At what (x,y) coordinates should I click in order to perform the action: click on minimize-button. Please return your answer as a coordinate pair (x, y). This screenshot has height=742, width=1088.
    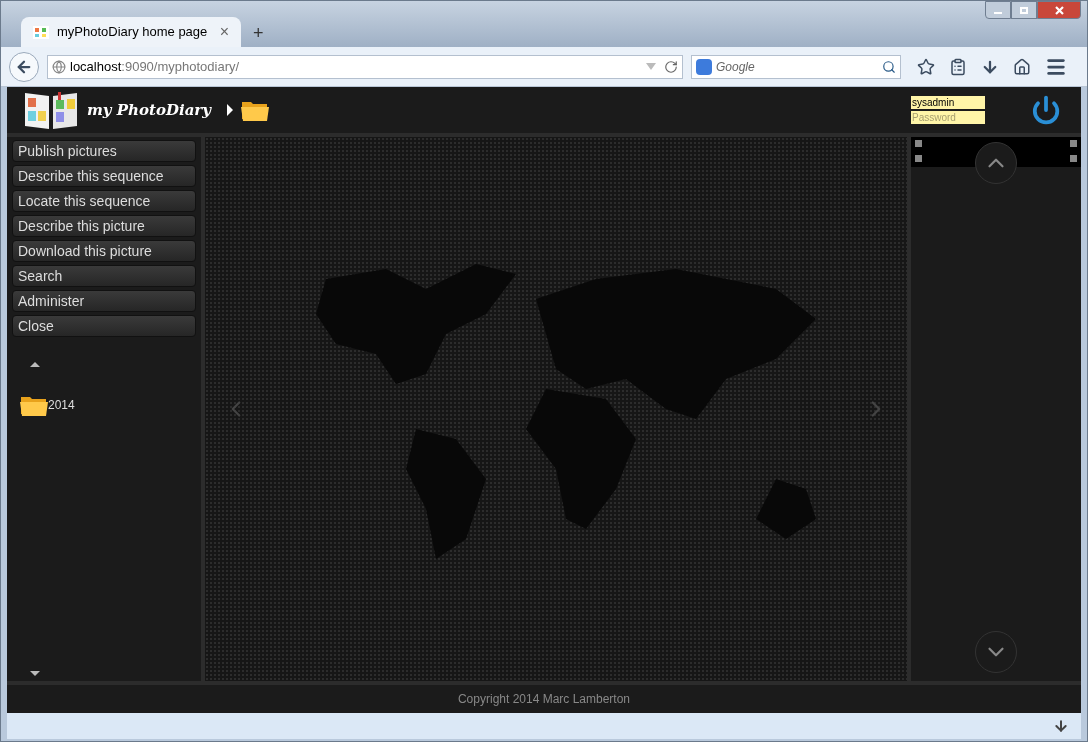
    Looking at the image, I should click on (998, 10).